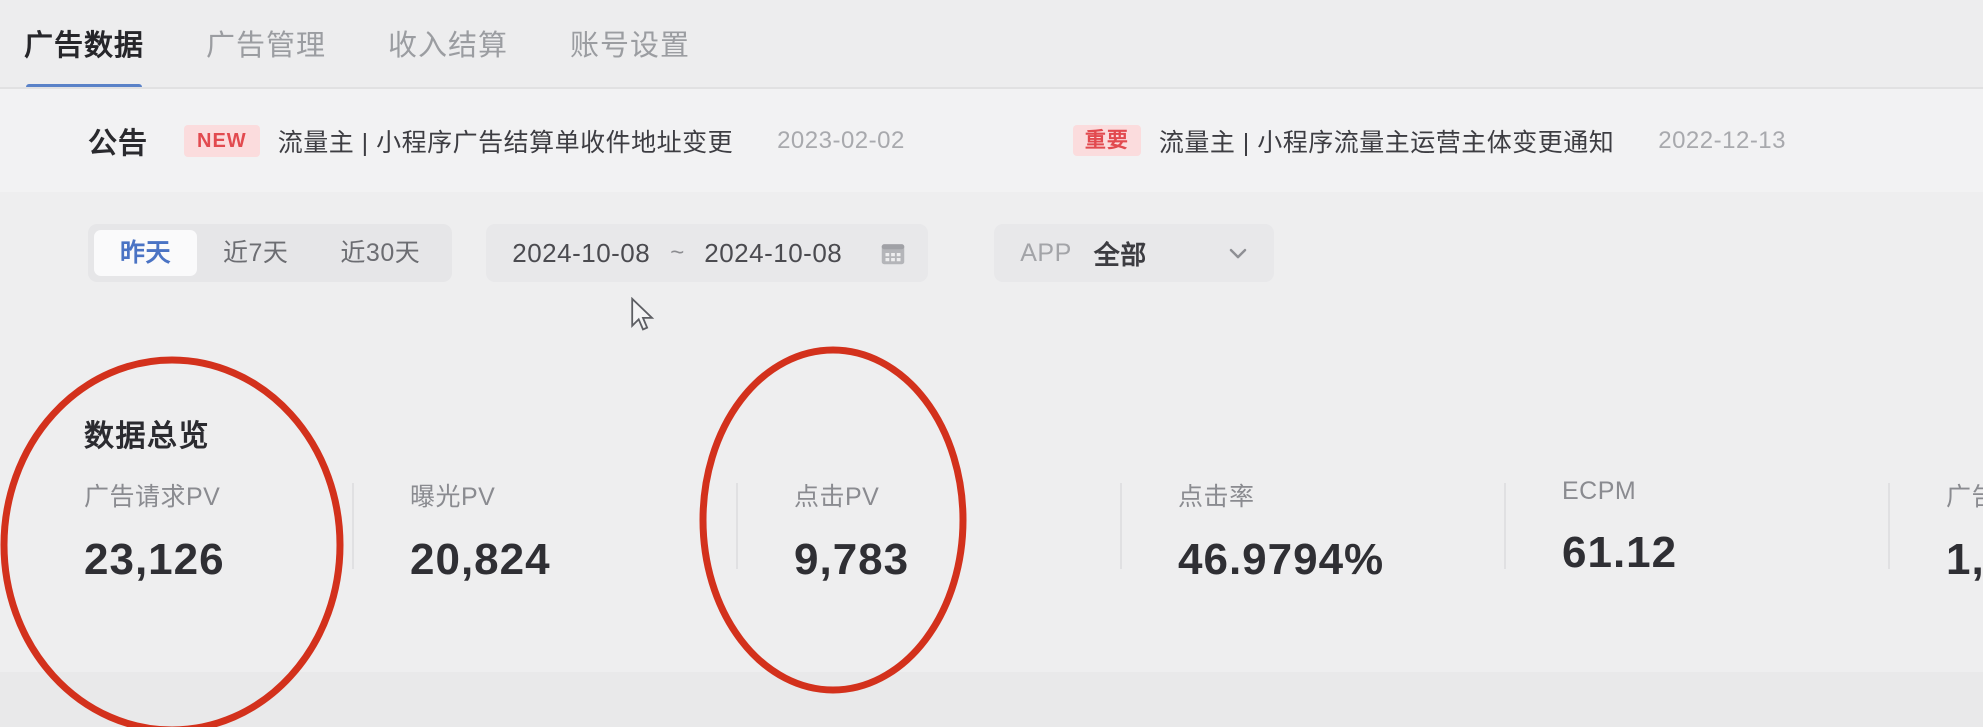  What do you see at coordinates (152, 497) in the screenshot?
I see `metric-label-text: 广告请求PV` at bounding box center [152, 497].